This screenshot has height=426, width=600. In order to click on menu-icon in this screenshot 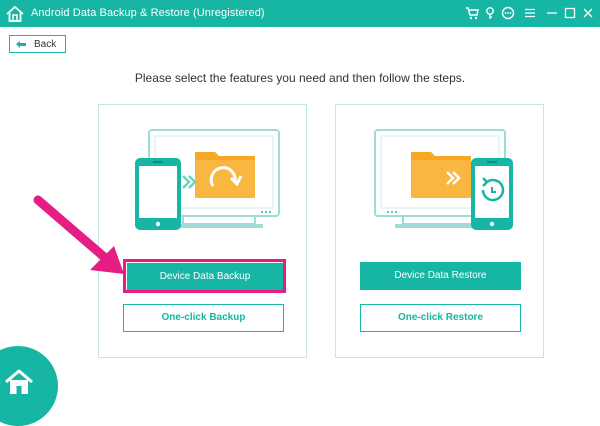, I will do `click(530, 13)`.